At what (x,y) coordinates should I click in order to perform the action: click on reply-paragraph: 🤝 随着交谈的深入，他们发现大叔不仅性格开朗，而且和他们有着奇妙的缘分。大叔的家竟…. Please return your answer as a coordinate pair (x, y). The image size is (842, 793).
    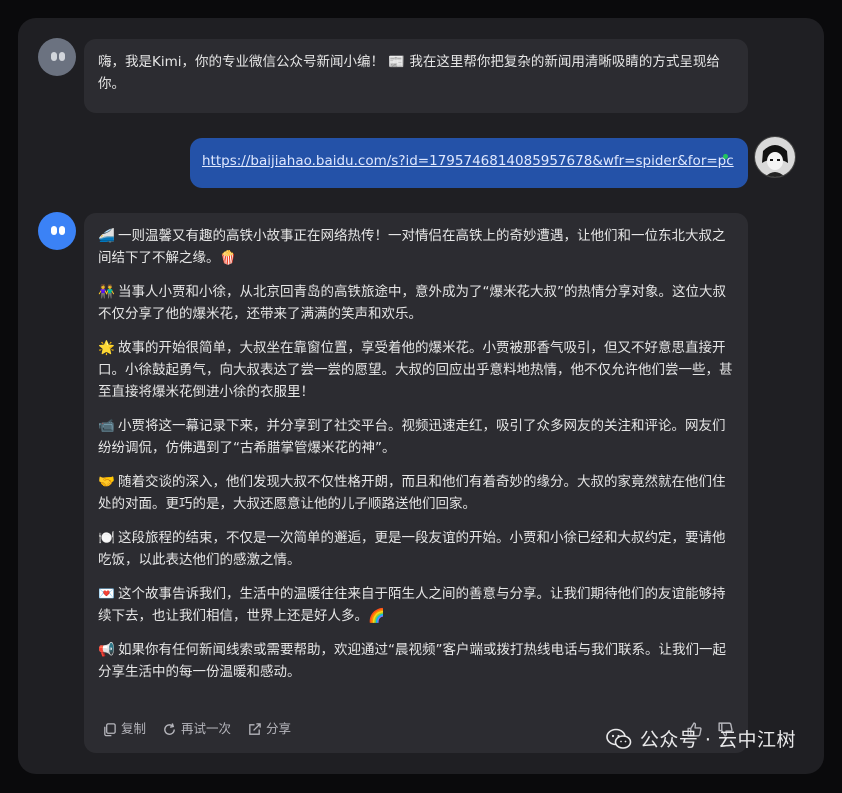
    Looking at the image, I should click on (416, 493).